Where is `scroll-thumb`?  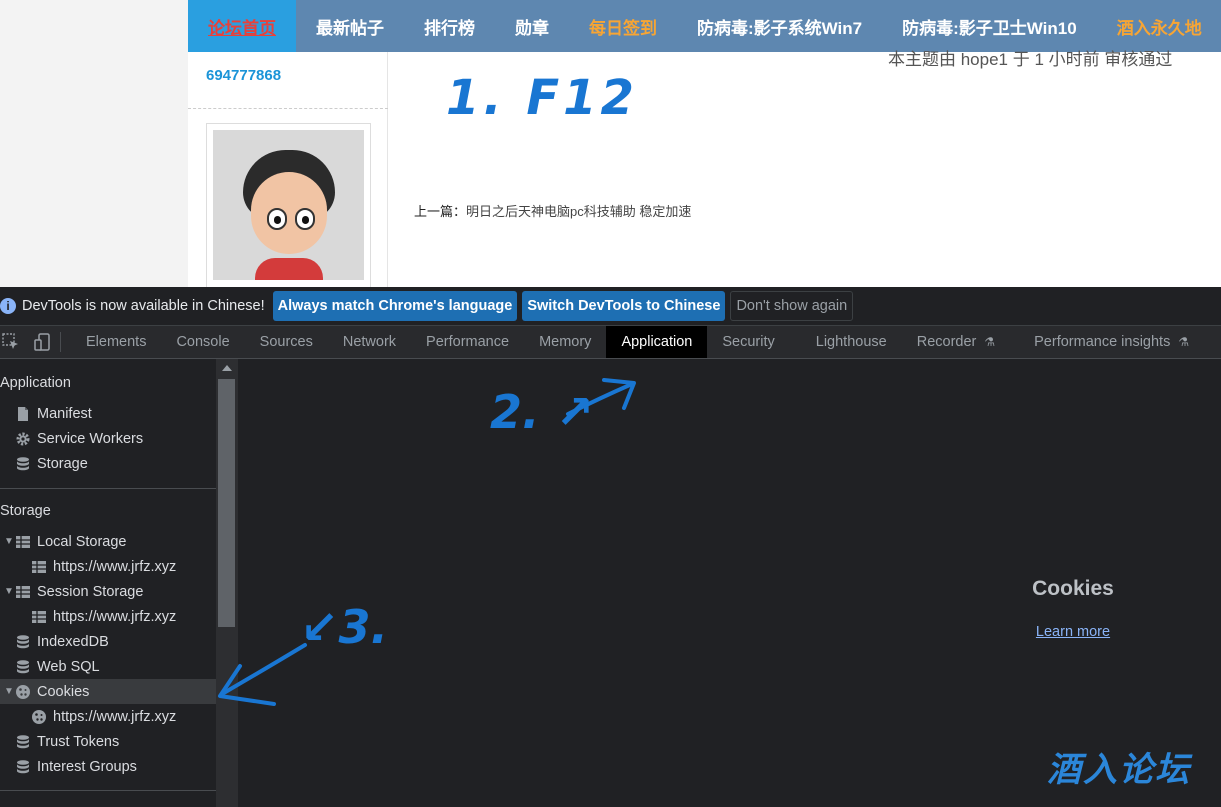
scroll-thumb is located at coordinates (226, 503).